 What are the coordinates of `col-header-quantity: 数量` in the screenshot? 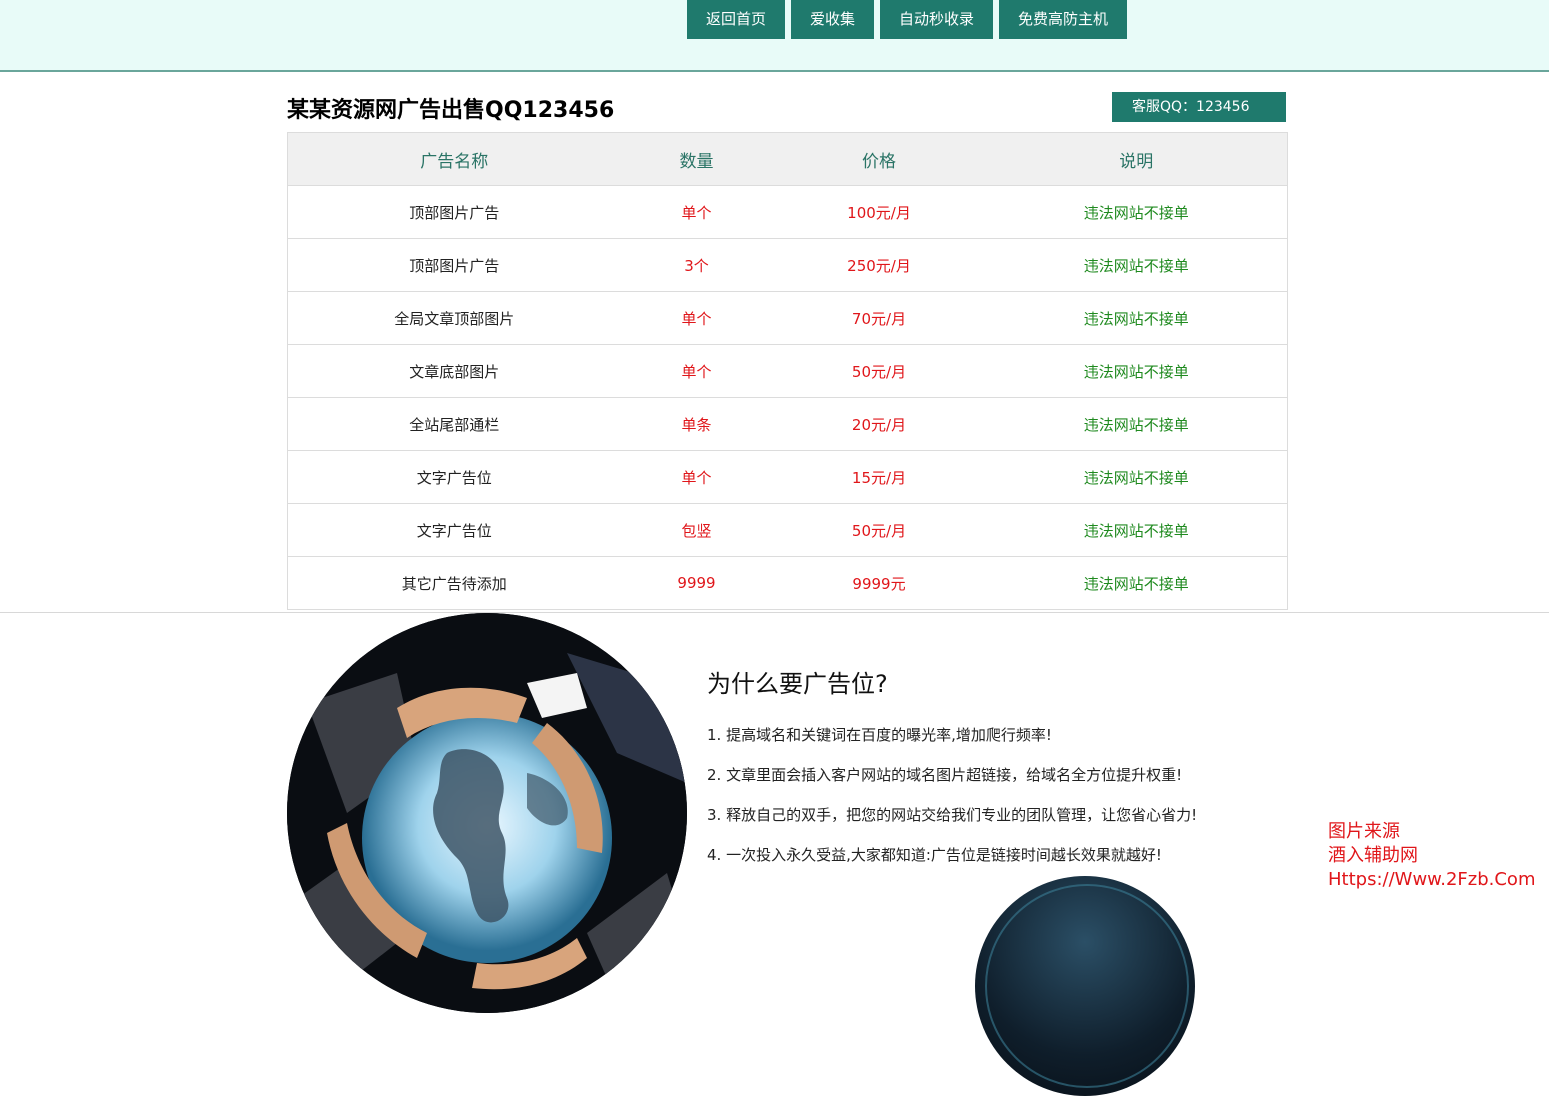 It's located at (696, 159).